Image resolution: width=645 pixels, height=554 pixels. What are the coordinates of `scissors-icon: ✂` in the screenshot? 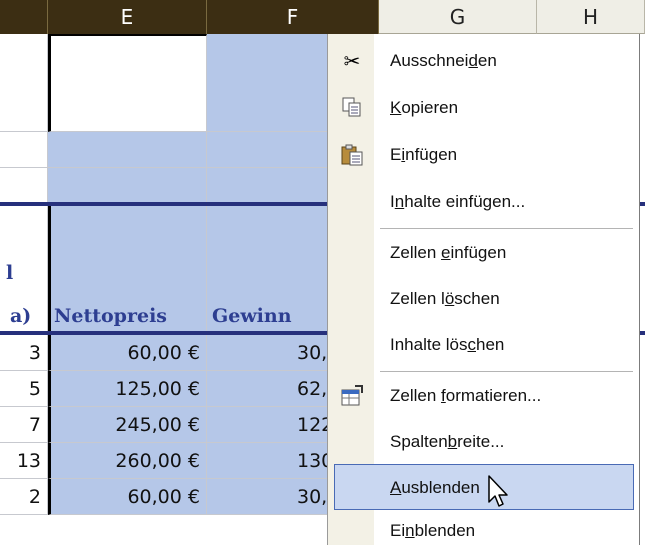 It's located at (352, 61).